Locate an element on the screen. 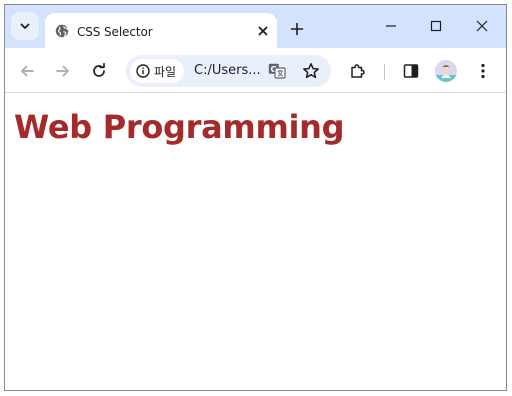 The height and width of the screenshot is (396, 512). tab-strip: CSS Selector is located at coordinates (255, 27).